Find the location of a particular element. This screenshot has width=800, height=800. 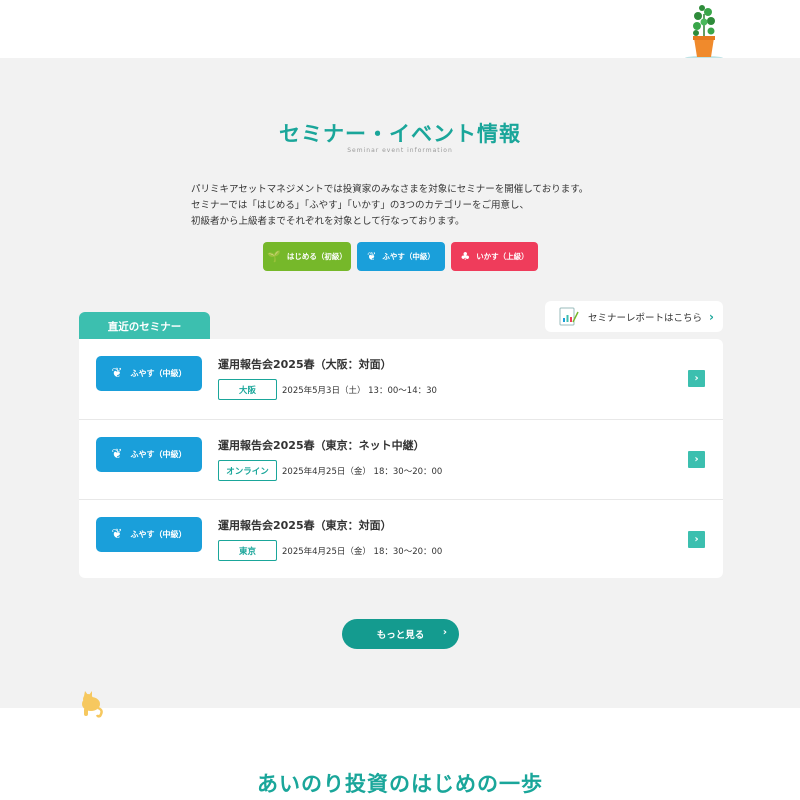

more-button-label: もっと見る is located at coordinates (400, 635).